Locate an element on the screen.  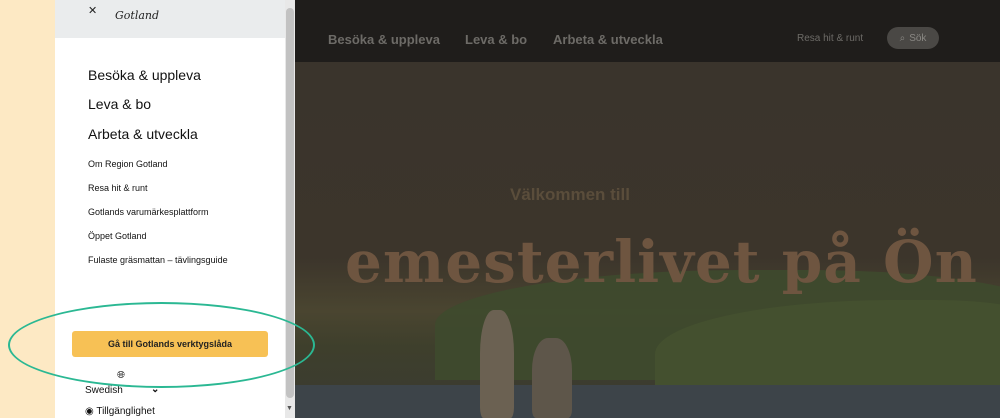
menu-subitem-travel: Resa hit & runt is located at coordinates (118, 188).